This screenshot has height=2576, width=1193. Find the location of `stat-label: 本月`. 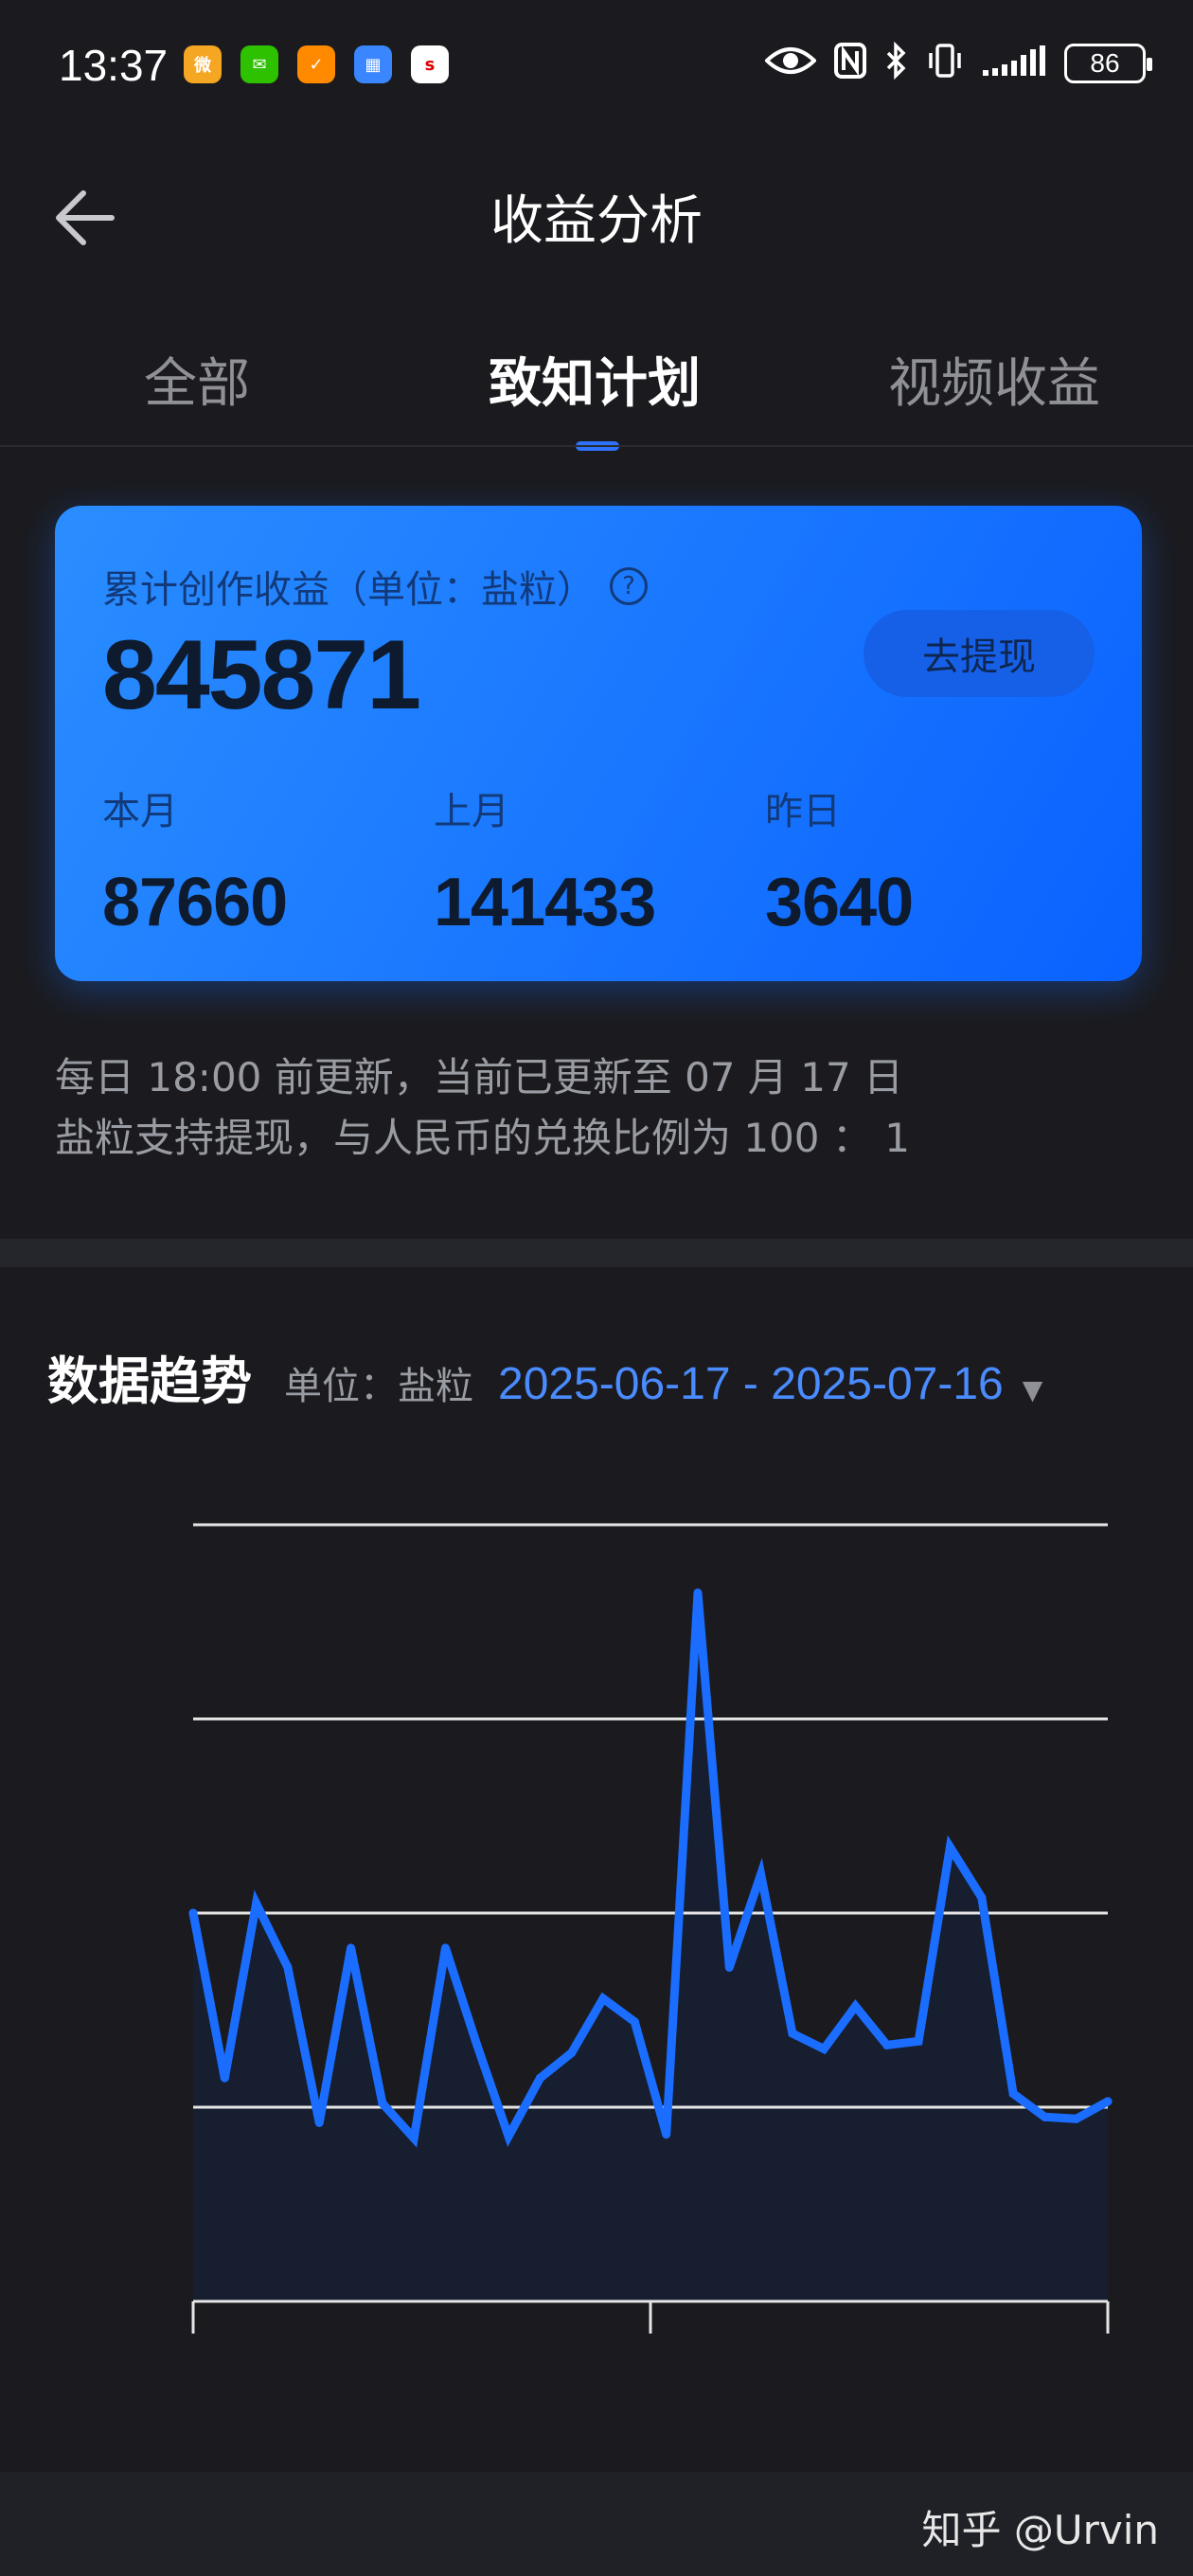

stat-label: 本月 is located at coordinates (140, 811).